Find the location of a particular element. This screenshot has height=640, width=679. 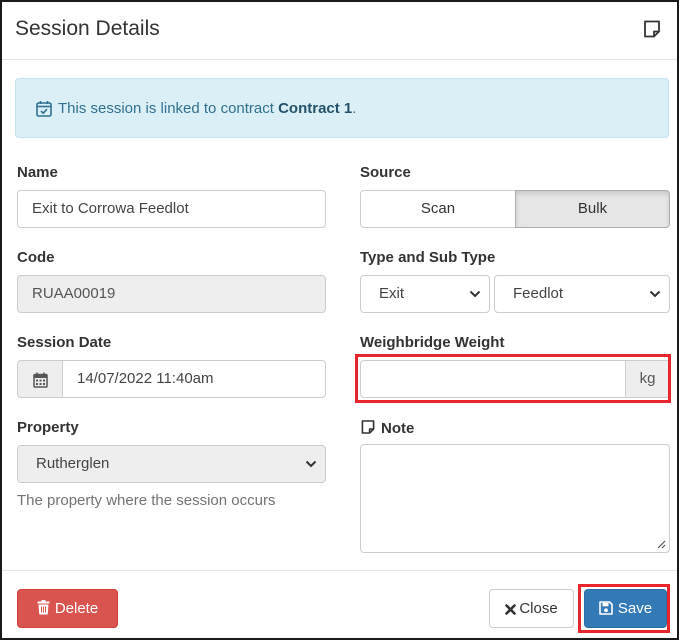

property-help-text: The property where the session occurs is located at coordinates (146, 500).